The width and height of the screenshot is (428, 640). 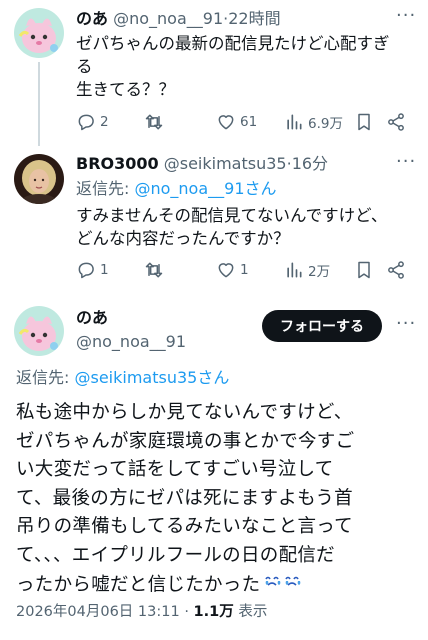 I want to click on reply-to-line: 返信先: @no_noa__91さん, so click(x=176, y=188).